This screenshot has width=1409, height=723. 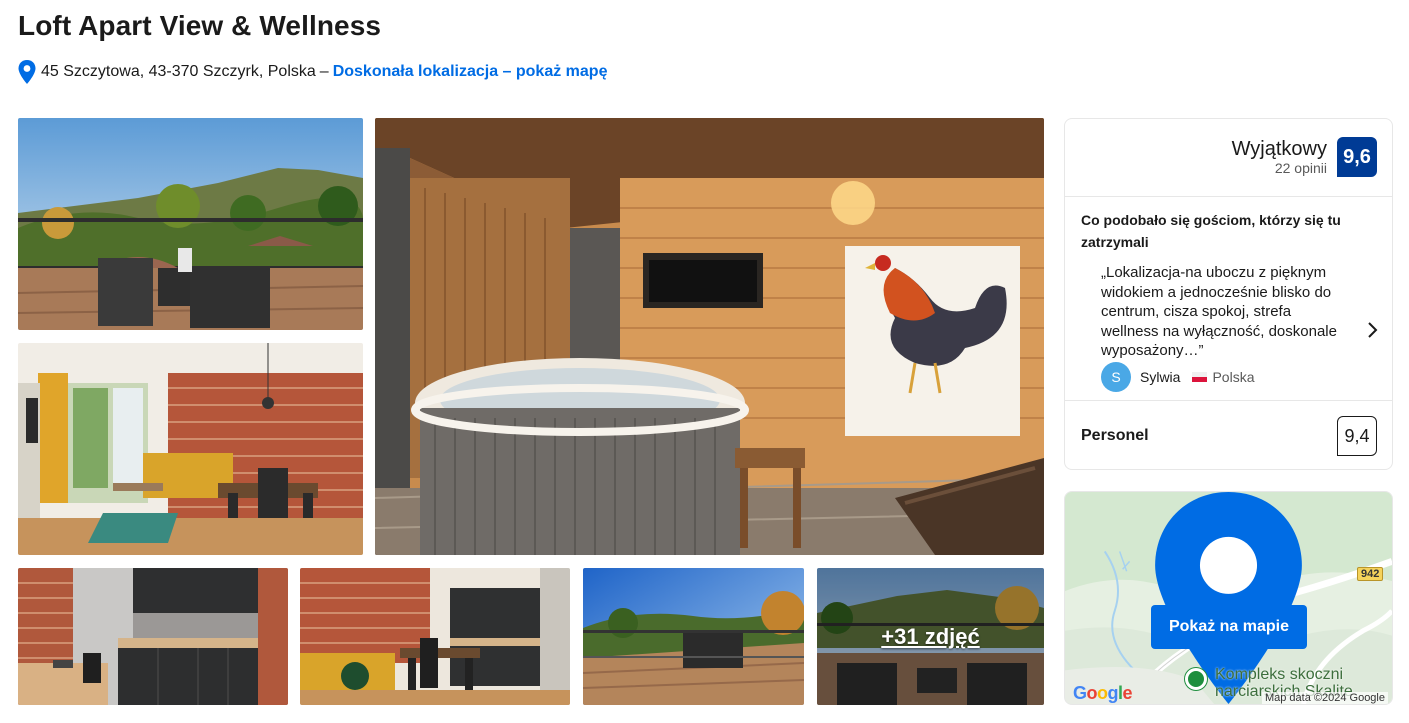 I want to click on review-count: 22 opinii, so click(x=1300, y=168).